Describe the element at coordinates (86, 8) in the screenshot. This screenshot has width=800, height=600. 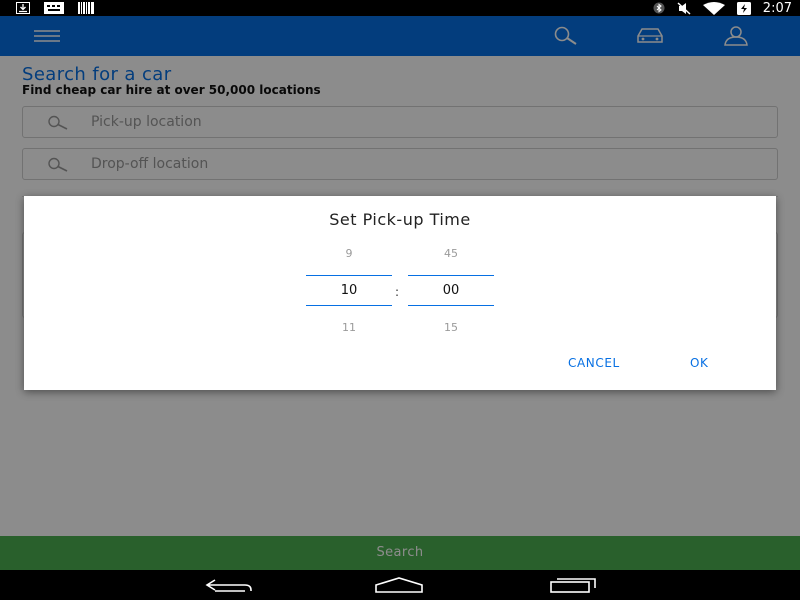
I see `barcode-icon` at that location.